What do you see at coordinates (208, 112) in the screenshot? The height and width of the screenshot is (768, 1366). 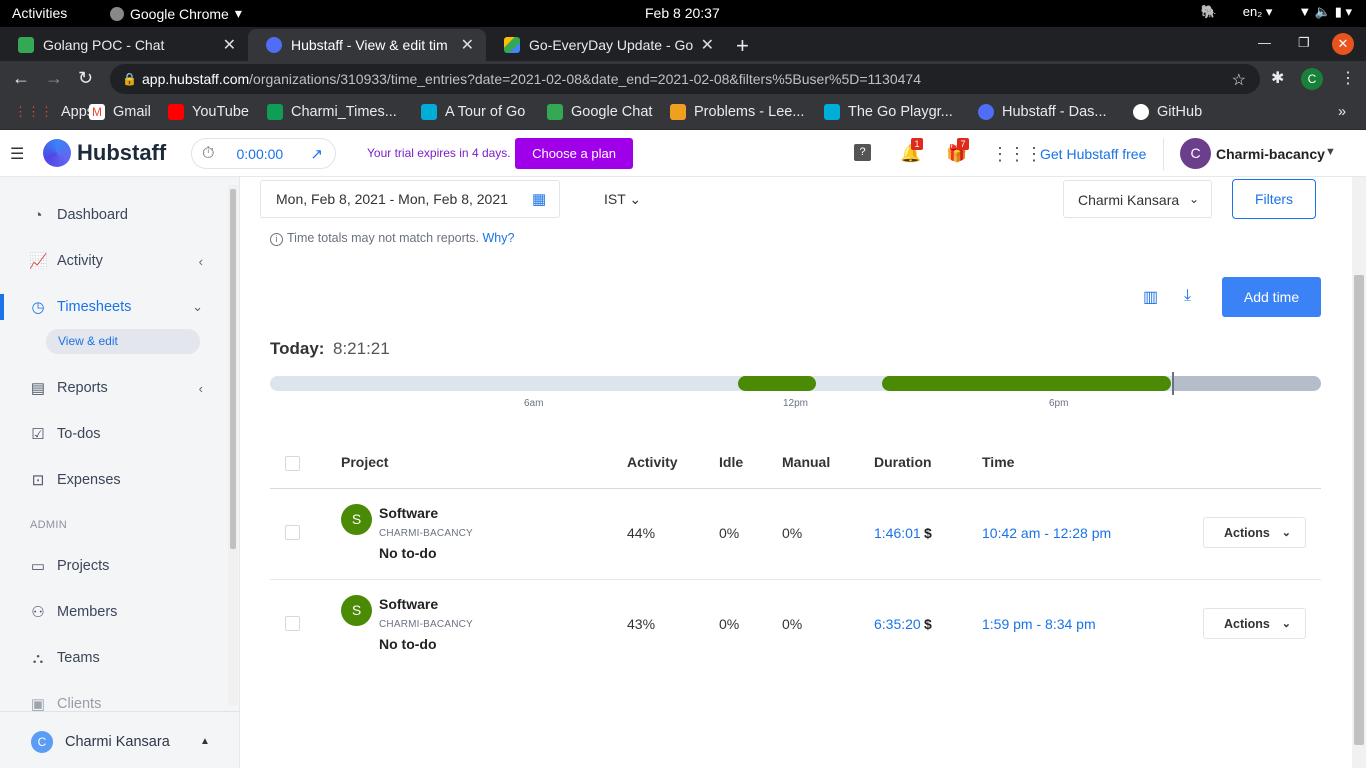 I see `bookmark-youtube: YouTube` at bounding box center [208, 112].